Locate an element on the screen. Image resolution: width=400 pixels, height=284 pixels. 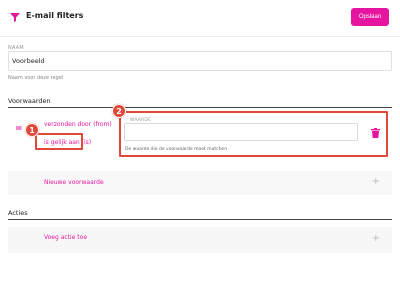
actions-divider is located at coordinates (200, 219).